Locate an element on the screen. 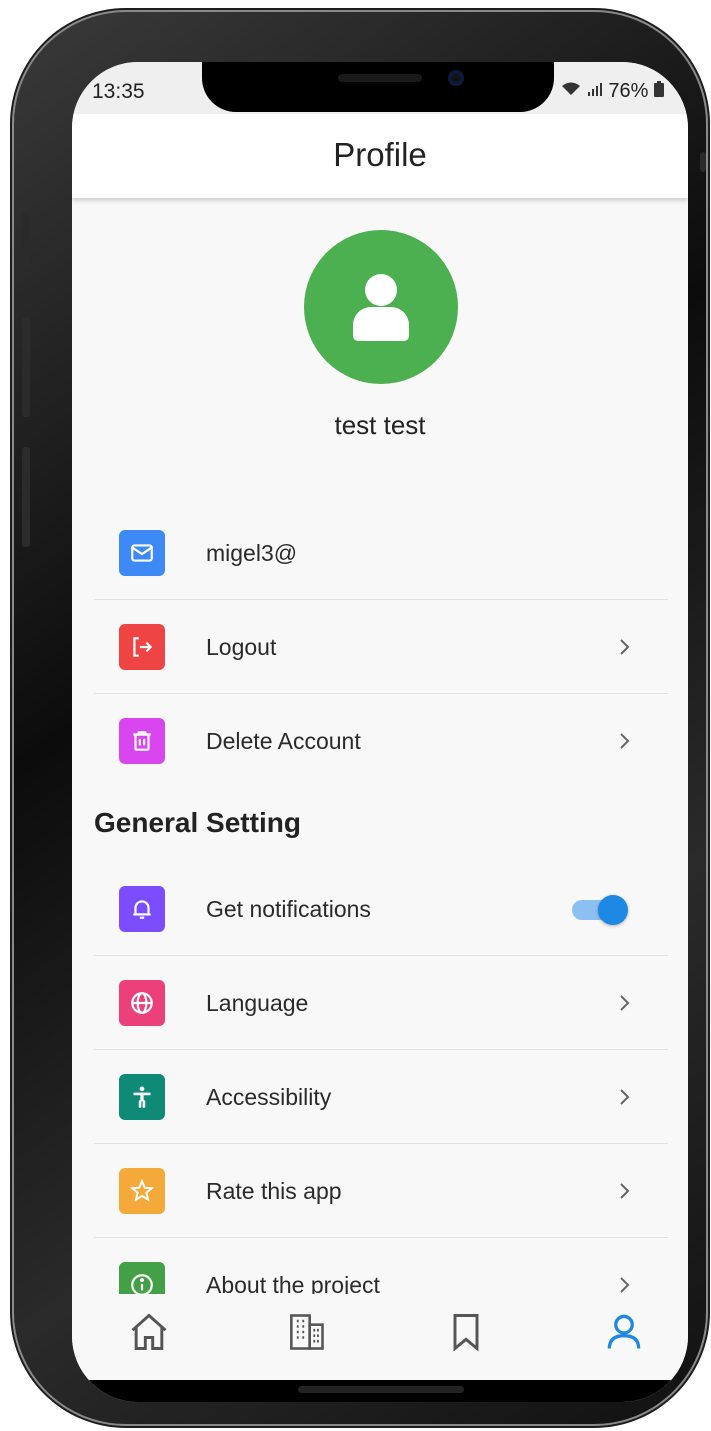 The width and height of the screenshot is (711, 1431). accessibility-icon is located at coordinates (142, 1097).